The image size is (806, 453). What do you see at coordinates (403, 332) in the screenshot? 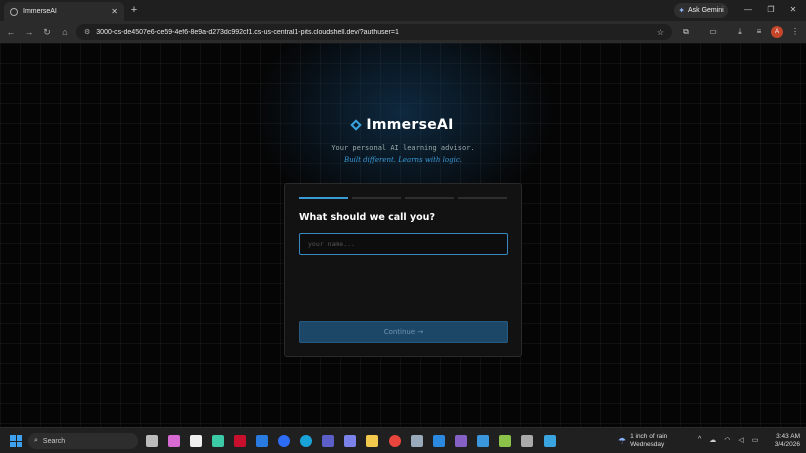
I see `continue-button: Continue →` at bounding box center [403, 332].